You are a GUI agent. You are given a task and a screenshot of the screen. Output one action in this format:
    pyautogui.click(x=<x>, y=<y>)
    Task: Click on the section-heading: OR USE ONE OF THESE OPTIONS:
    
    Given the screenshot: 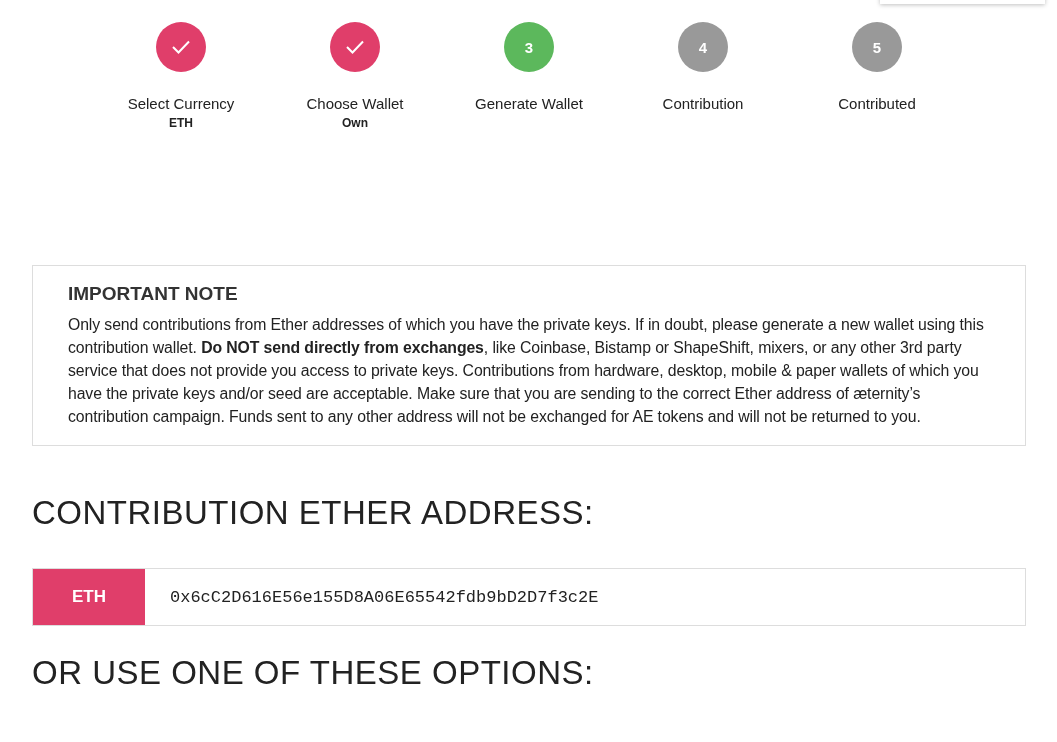 What is the action you would take?
    pyautogui.click(x=313, y=673)
    